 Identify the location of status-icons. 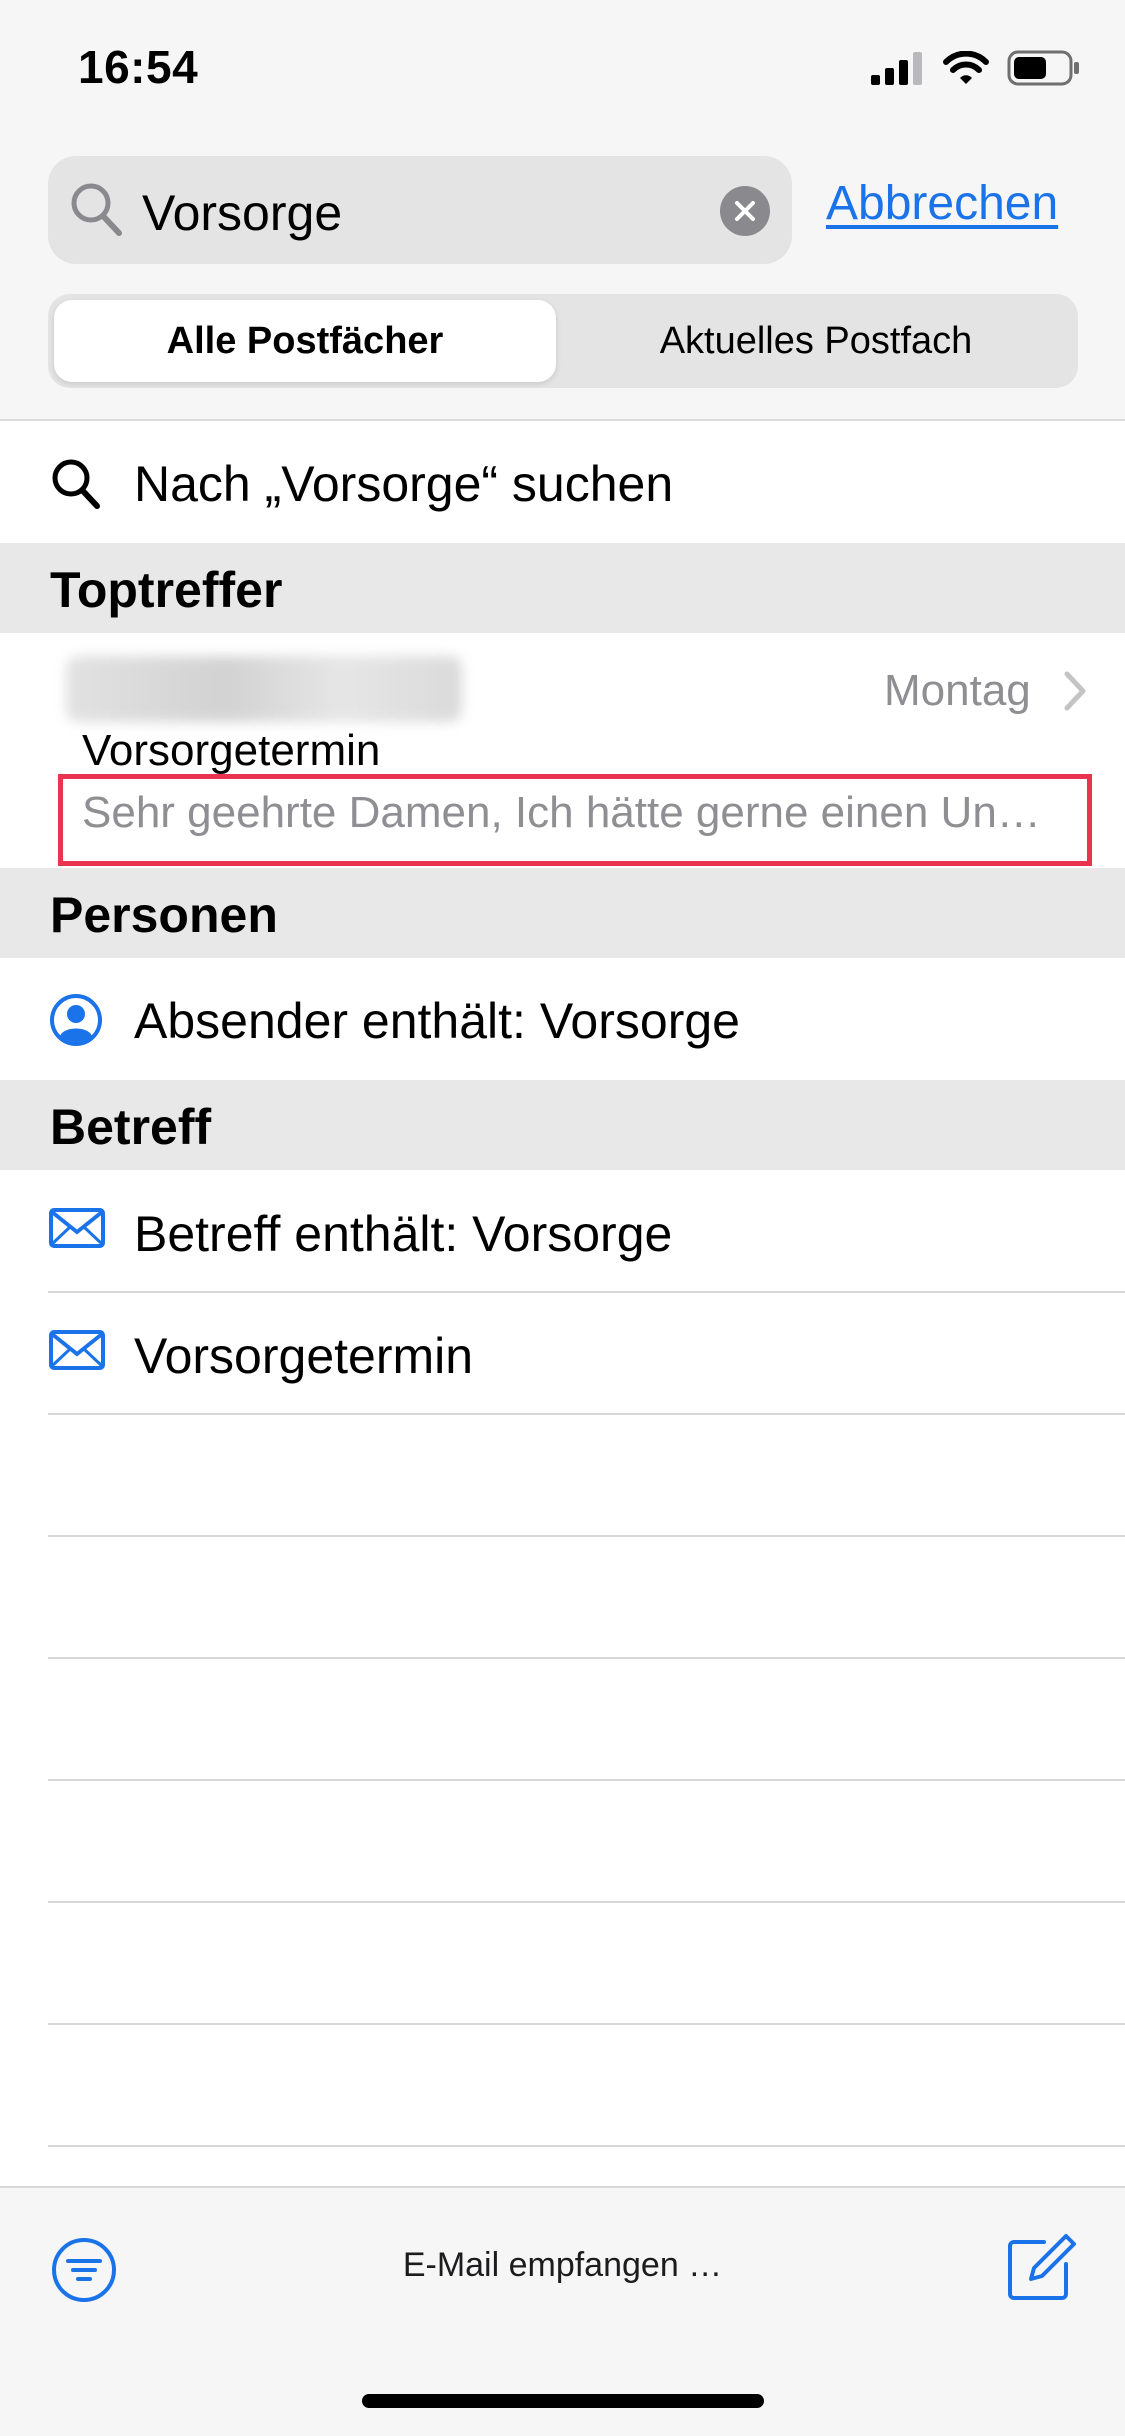
(975, 68).